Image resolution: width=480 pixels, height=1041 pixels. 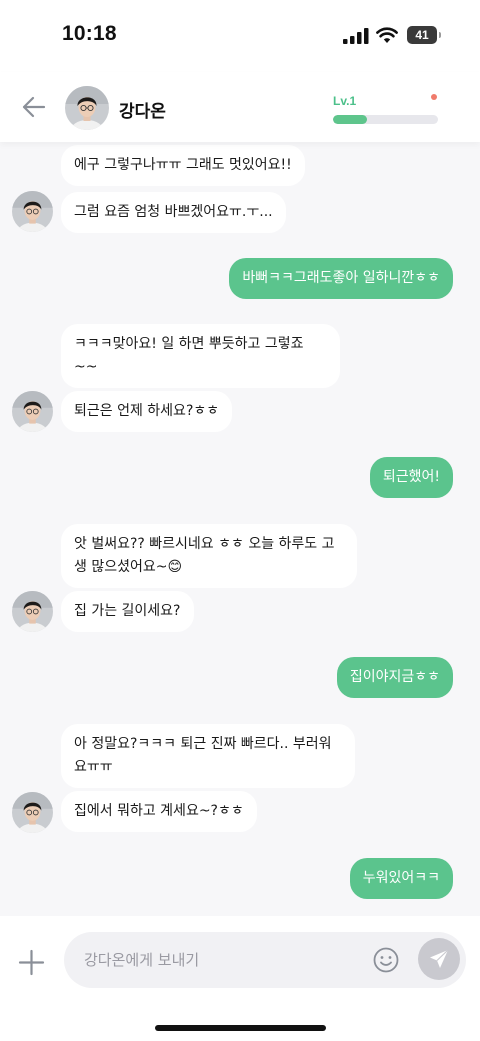 I want to click on level-label: Lv.1, so click(x=345, y=101).